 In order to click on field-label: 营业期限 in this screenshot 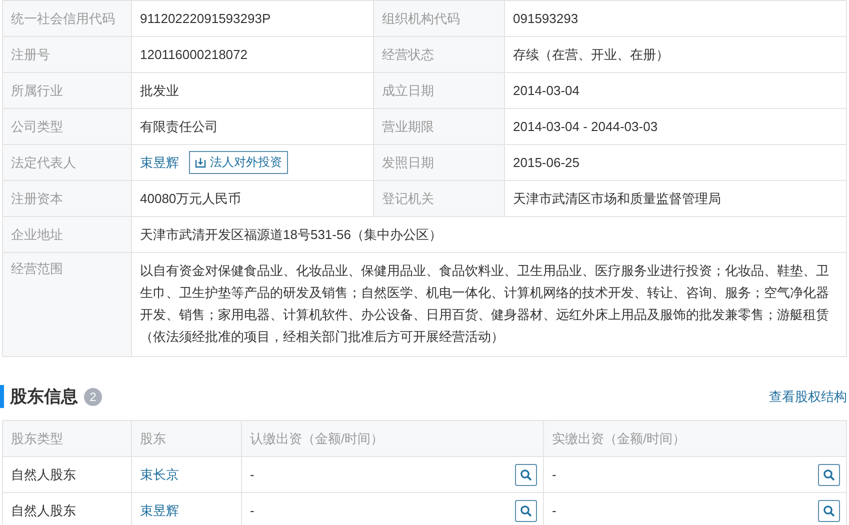, I will do `click(408, 127)`.